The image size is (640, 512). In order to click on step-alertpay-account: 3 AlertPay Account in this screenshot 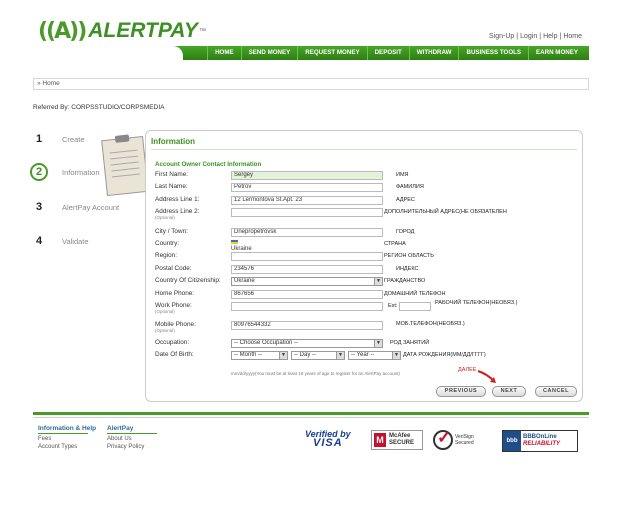, I will do `click(74, 207)`.